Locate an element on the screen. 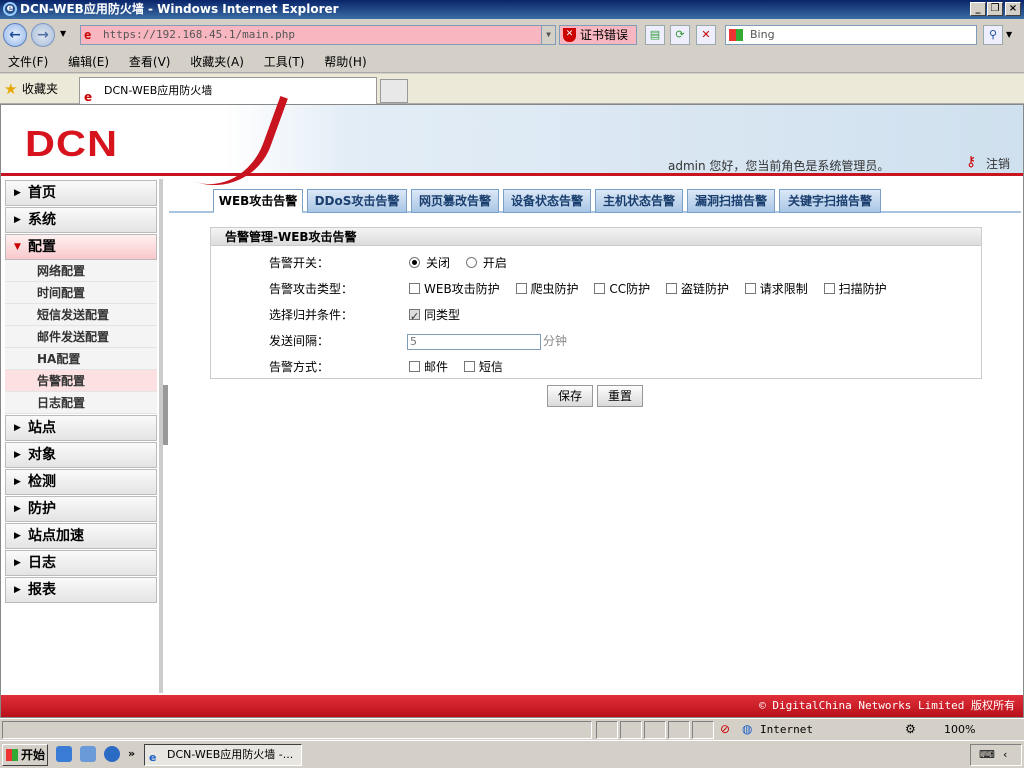  start-label: 开始 is located at coordinates (33, 755).